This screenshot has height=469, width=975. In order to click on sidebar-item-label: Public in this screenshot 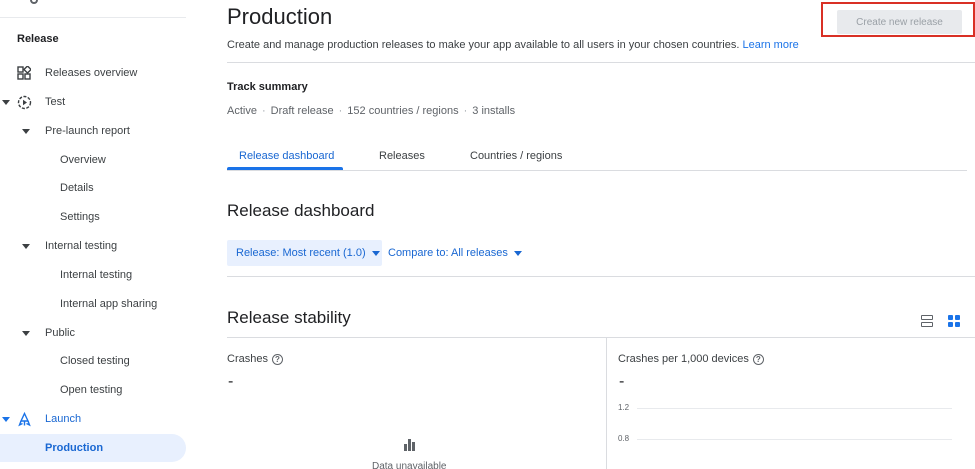, I will do `click(60, 333)`.